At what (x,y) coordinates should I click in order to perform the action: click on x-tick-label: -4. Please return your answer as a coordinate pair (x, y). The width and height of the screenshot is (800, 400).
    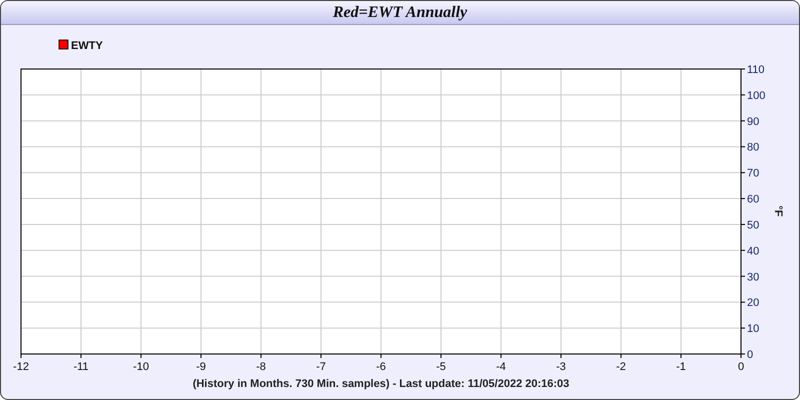
    Looking at the image, I should click on (501, 367).